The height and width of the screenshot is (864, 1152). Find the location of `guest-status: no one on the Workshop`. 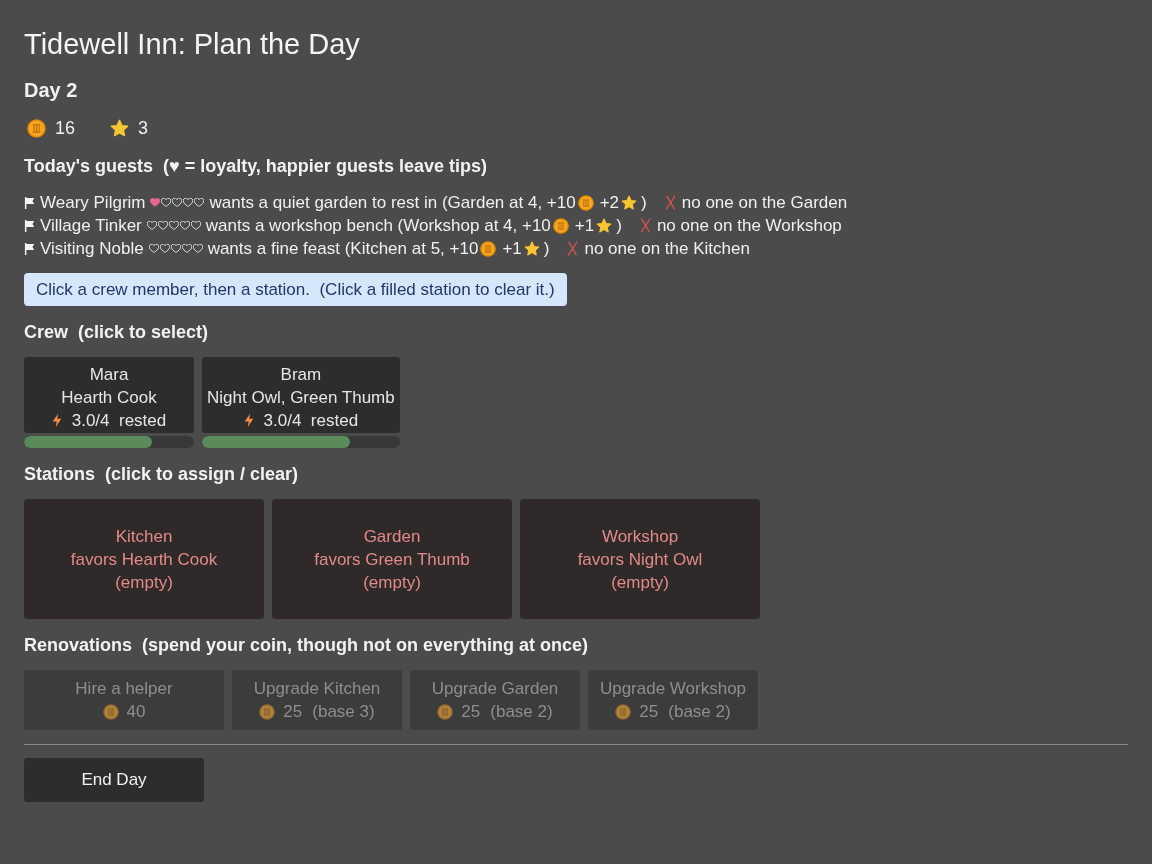

guest-status: no one on the Workshop is located at coordinates (749, 226).